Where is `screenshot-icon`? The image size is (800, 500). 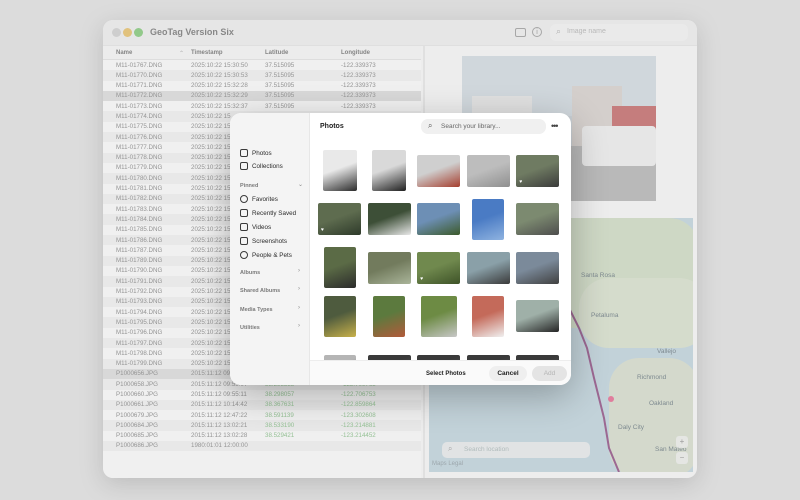 screenshot-icon is located at coordinates (244, 241).